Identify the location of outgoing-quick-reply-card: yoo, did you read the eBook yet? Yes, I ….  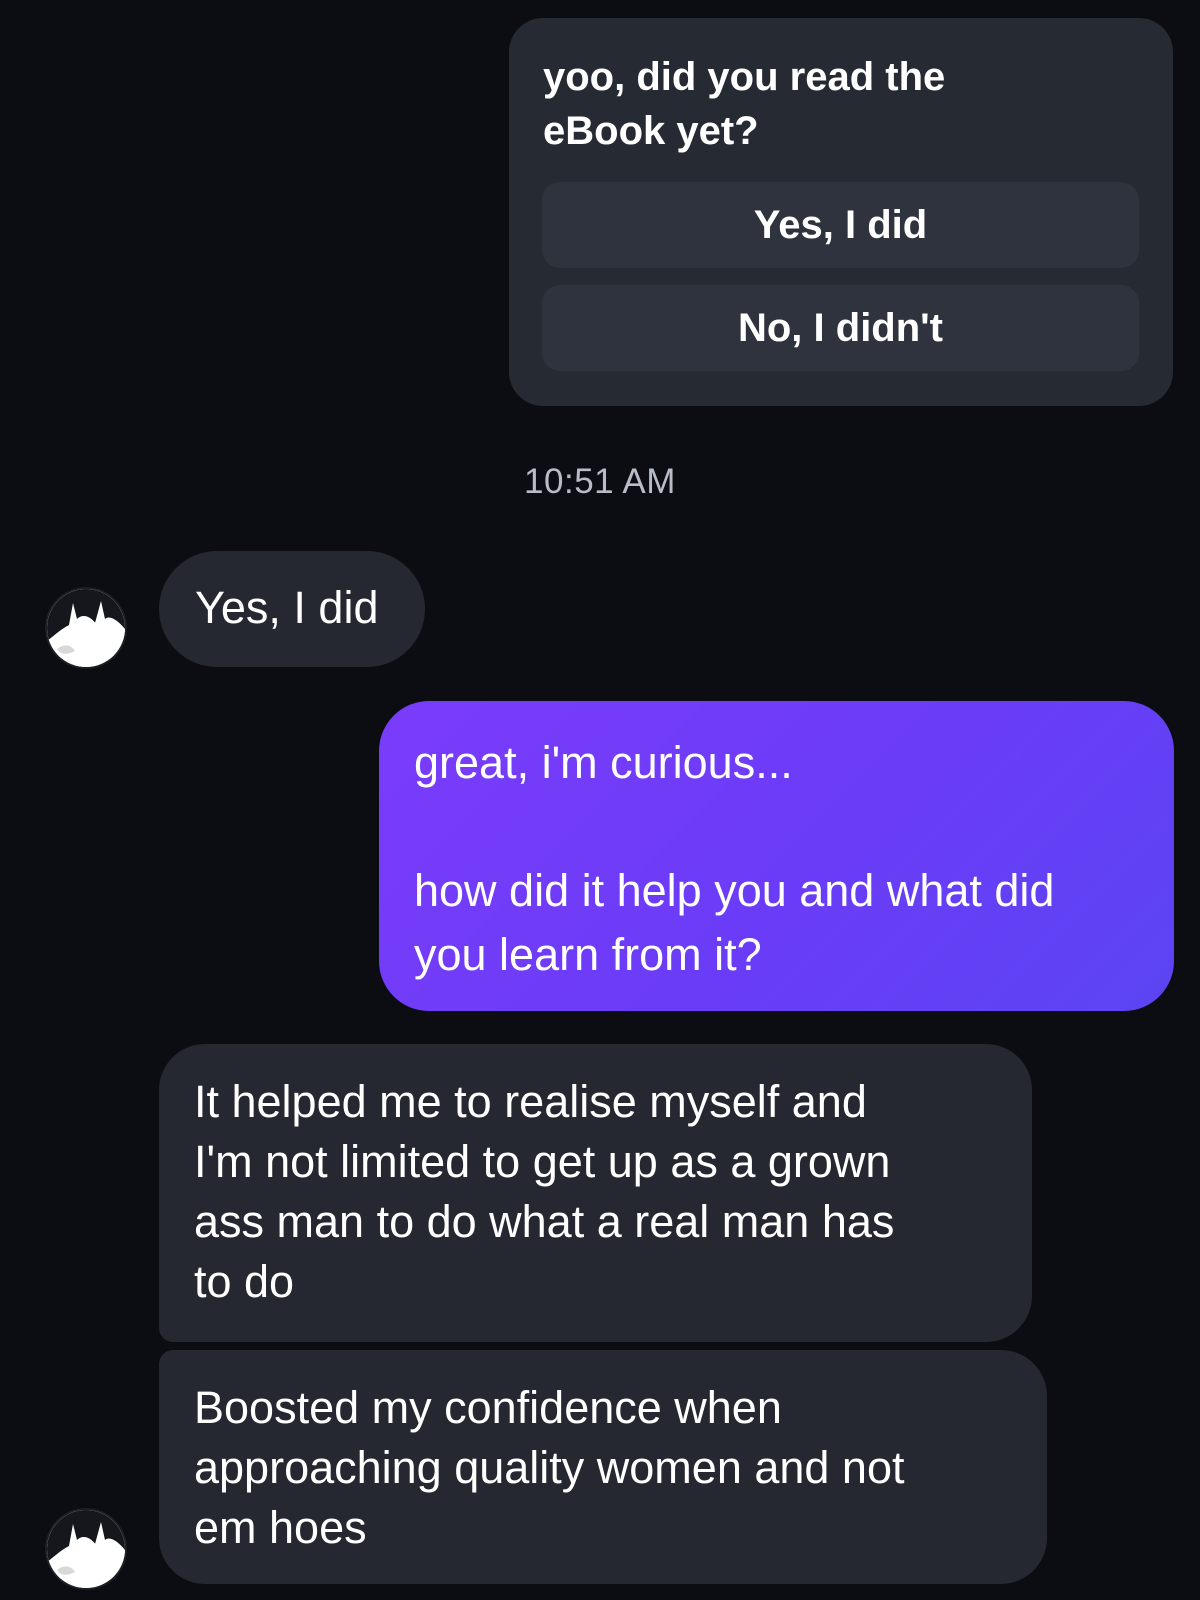
(841, 212).